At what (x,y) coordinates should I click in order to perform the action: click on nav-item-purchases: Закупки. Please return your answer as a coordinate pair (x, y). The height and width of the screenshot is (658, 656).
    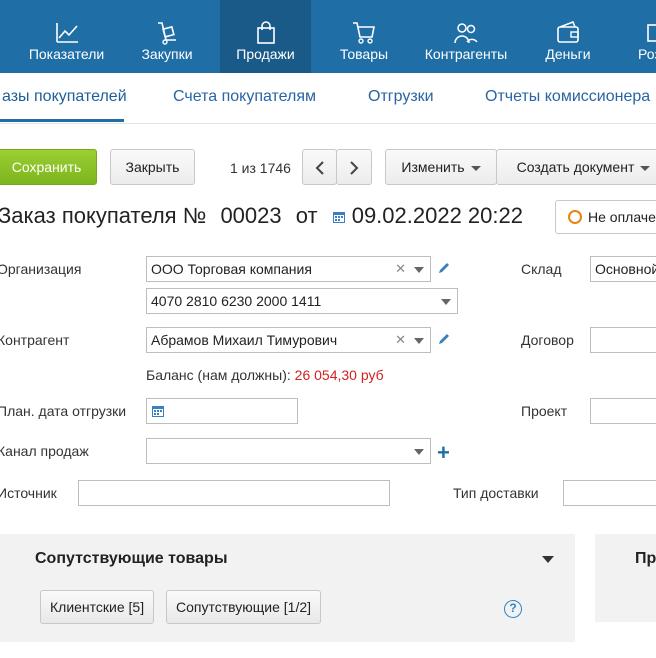
    Looking at the image, I should click on (167, 36).